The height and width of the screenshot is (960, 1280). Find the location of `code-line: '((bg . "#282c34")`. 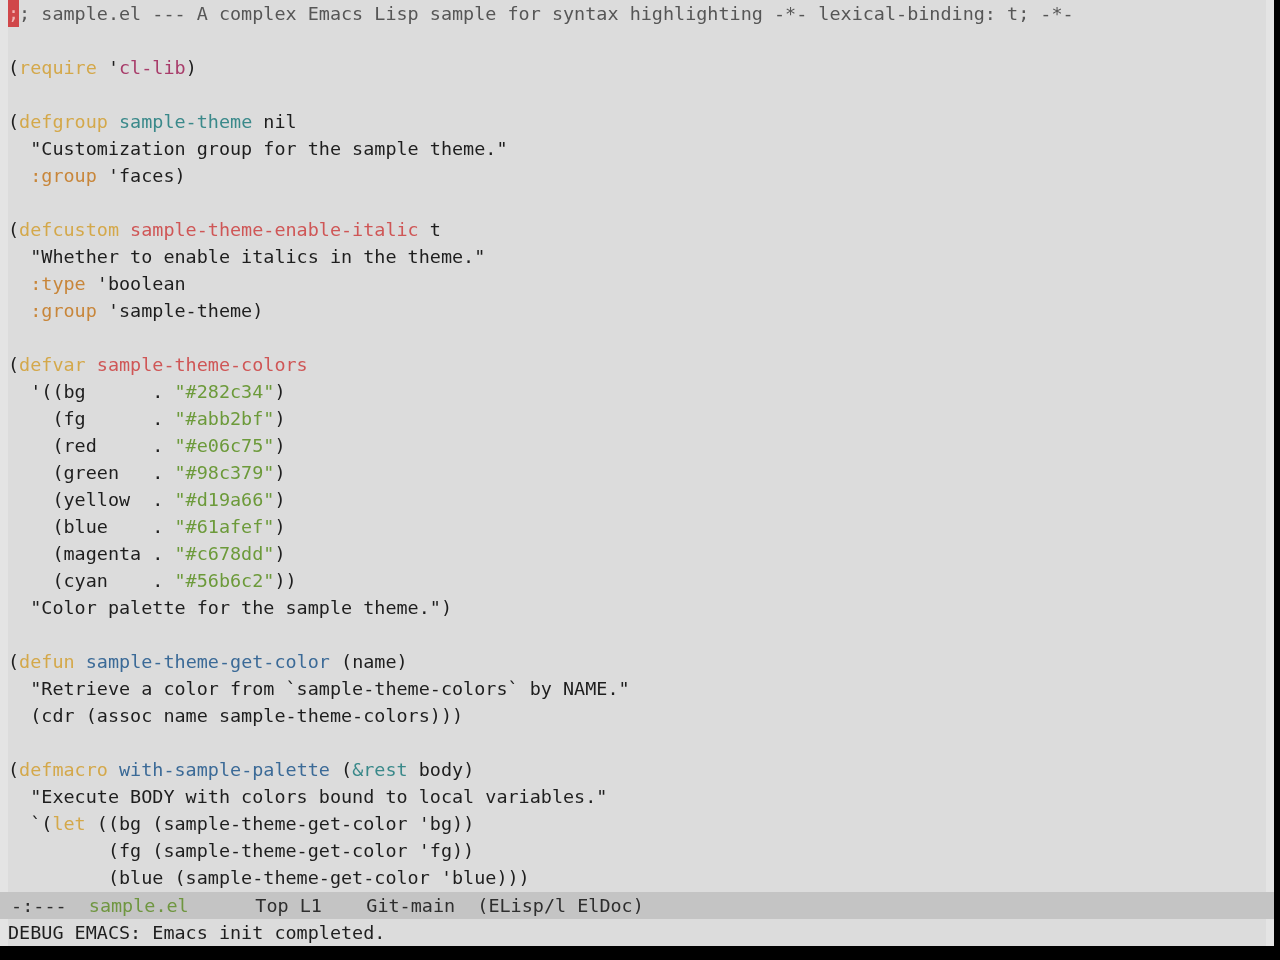

code-line: '((bg . "#282c34") is located at coordinates (158, 392).